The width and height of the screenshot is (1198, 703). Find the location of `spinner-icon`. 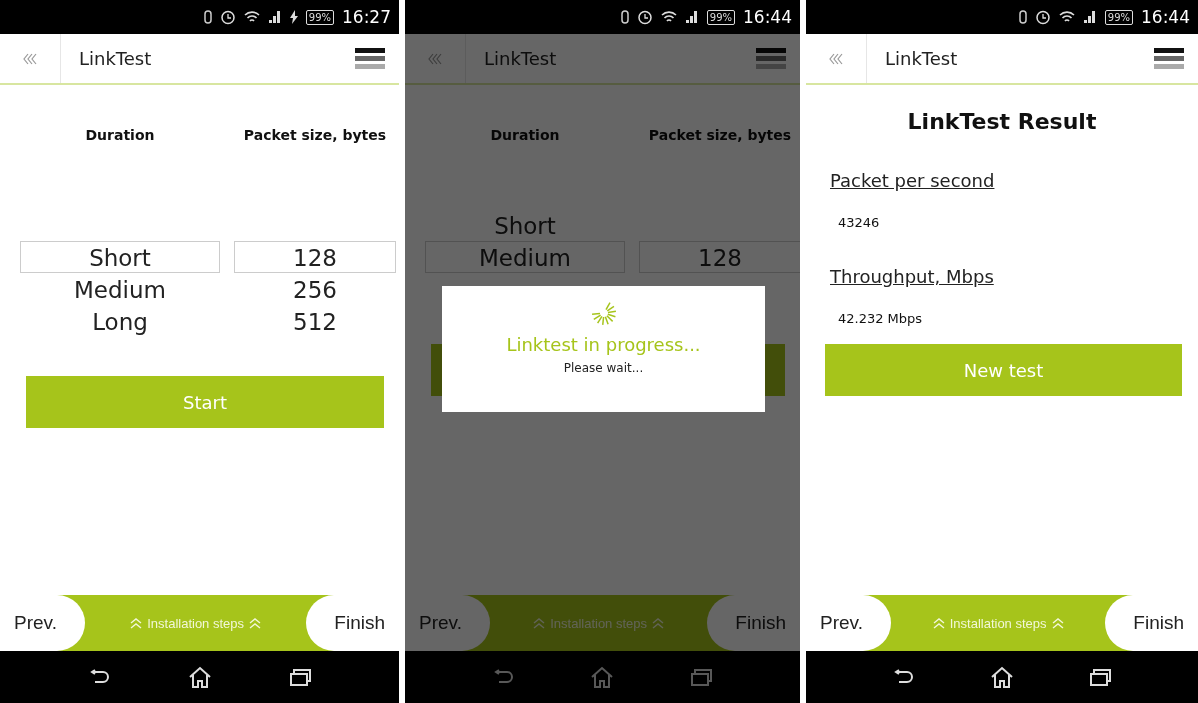

spinner-icon is located at coordinates (603, 313).